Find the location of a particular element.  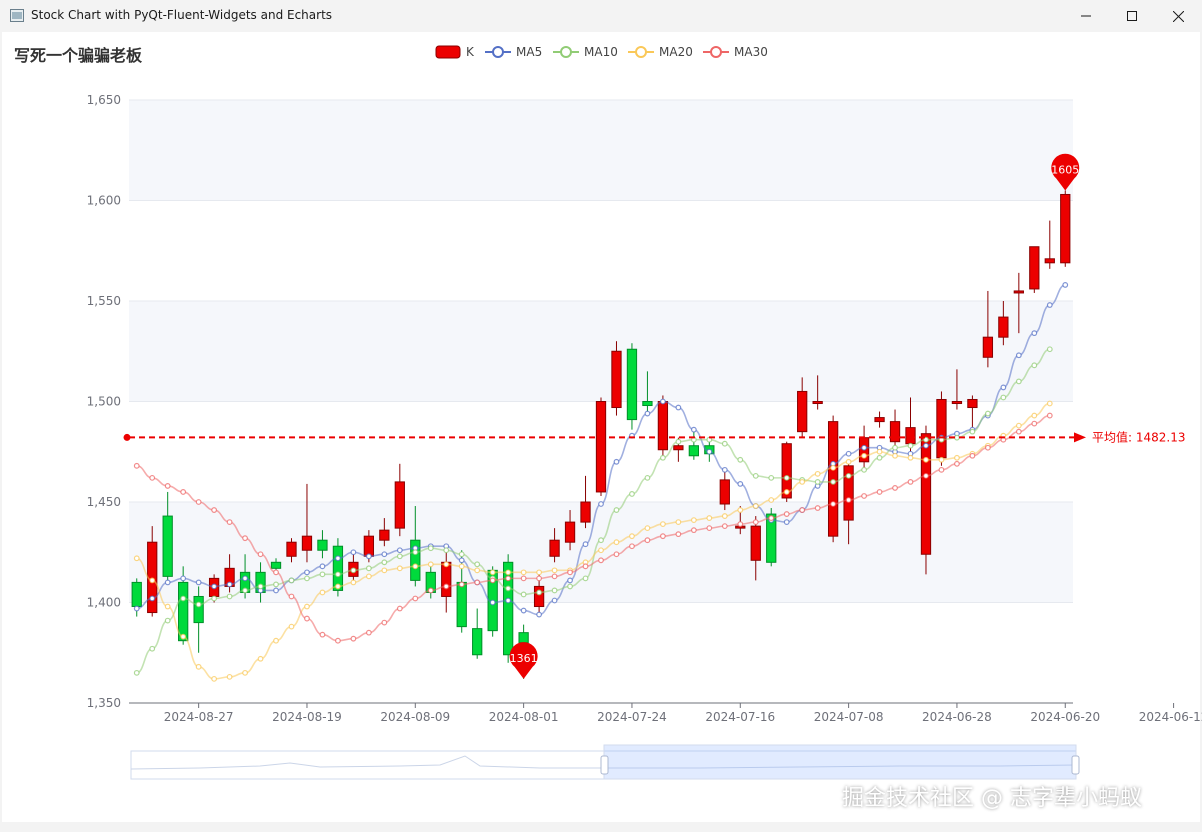

close-icon is located at coordinates (1178, 16).